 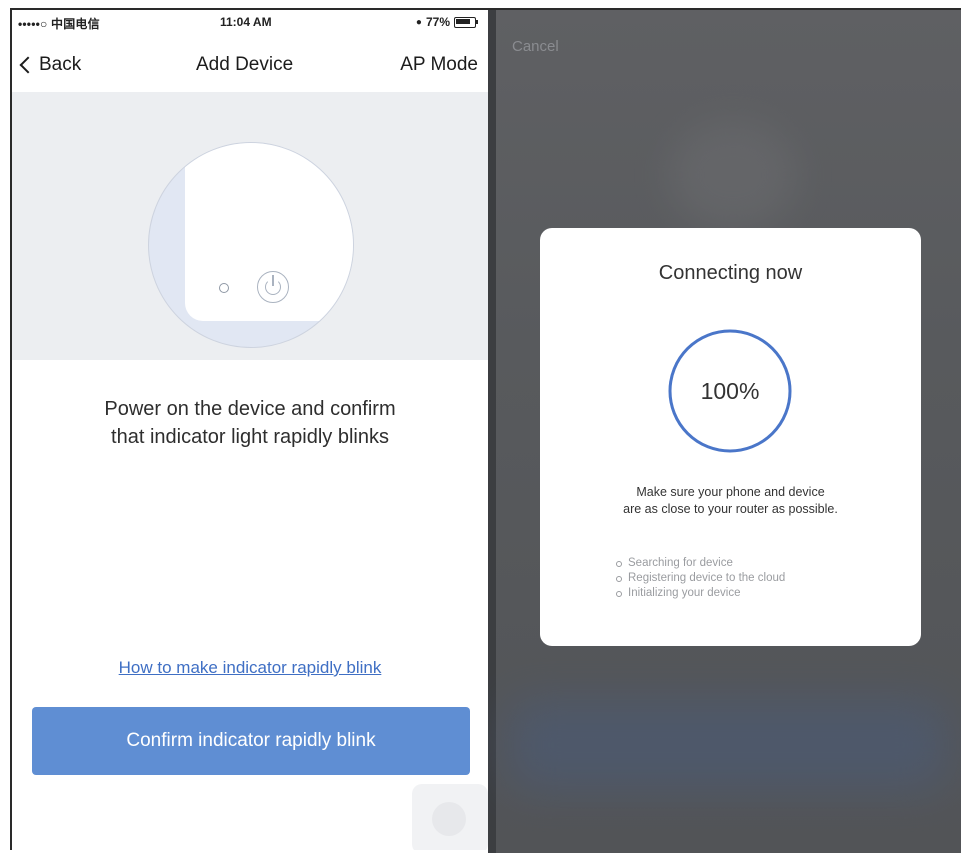 What do you see at coordinates (269, 232) in the screenshot?
I see `device-body` at bounding box center [269, 232].